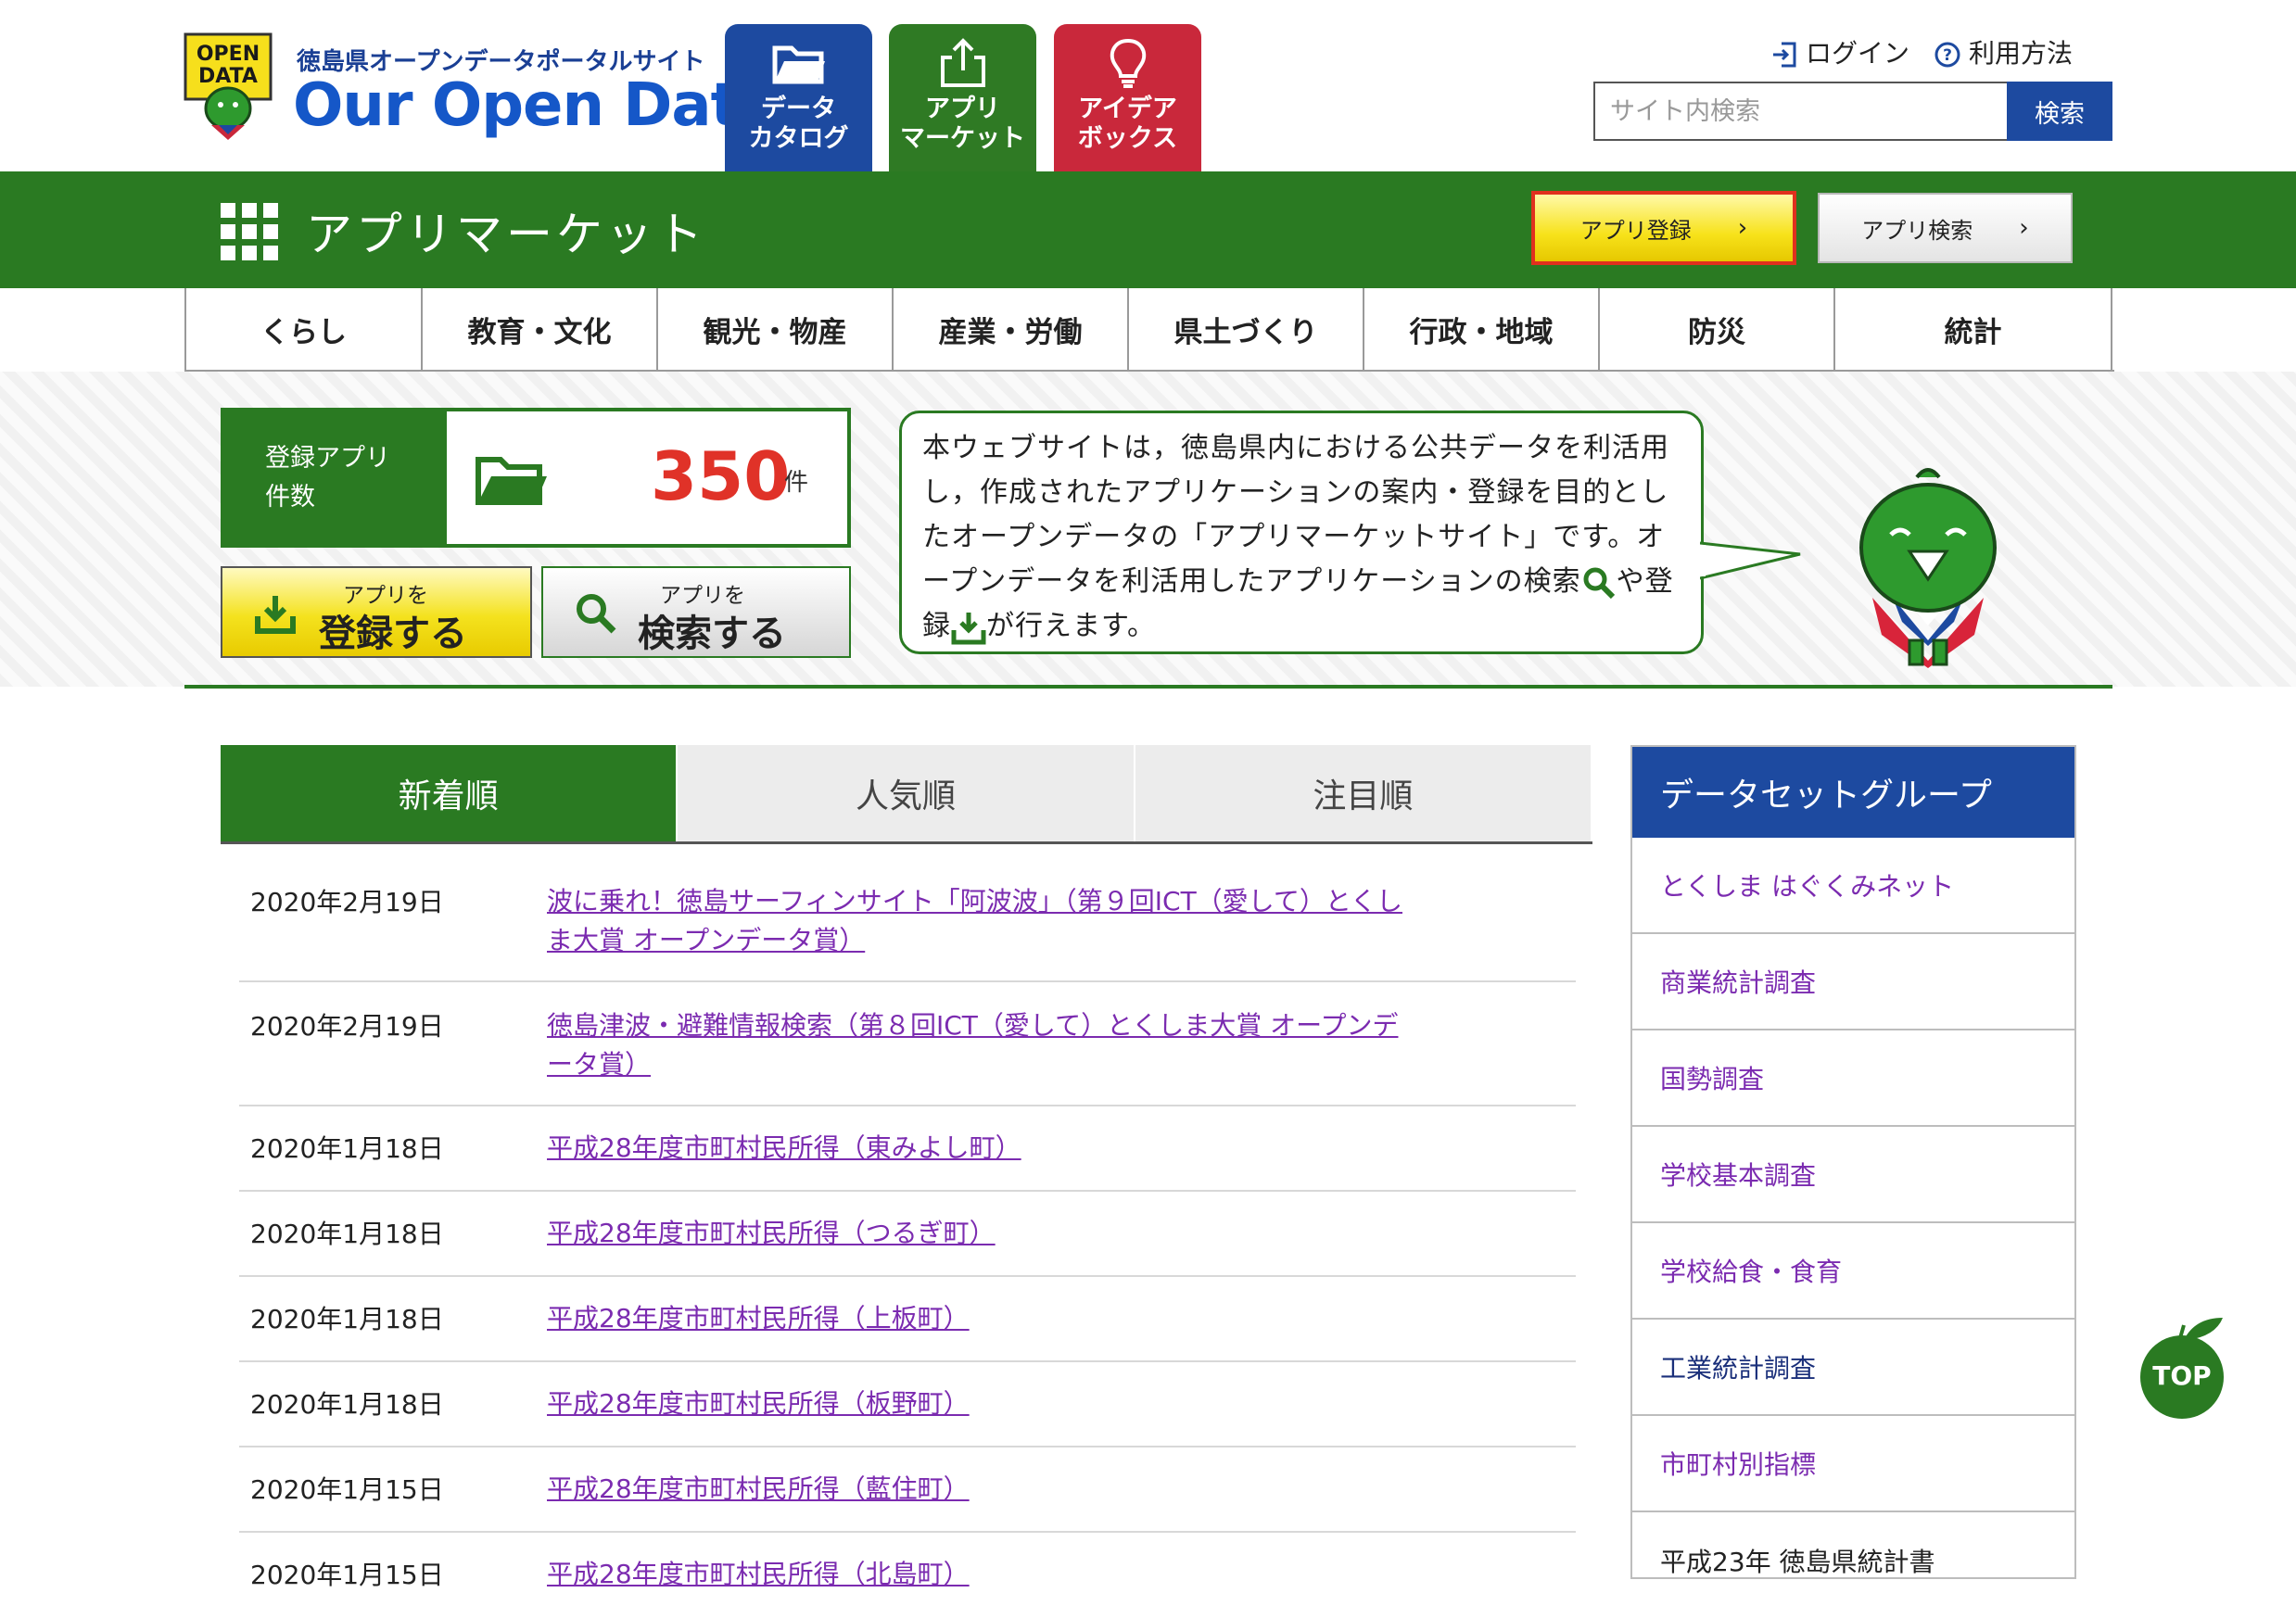  I want to click on sidebar-link: 学校基本調査, so click(1738, 1174).